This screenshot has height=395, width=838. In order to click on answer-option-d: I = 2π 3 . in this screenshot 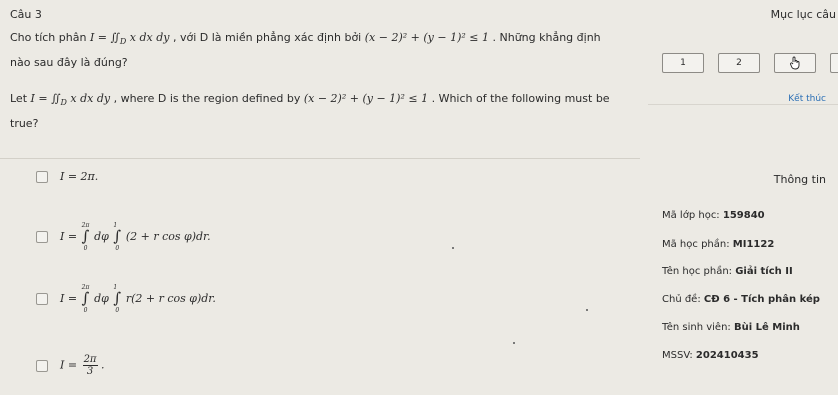, I will do `click(70, 365)`.